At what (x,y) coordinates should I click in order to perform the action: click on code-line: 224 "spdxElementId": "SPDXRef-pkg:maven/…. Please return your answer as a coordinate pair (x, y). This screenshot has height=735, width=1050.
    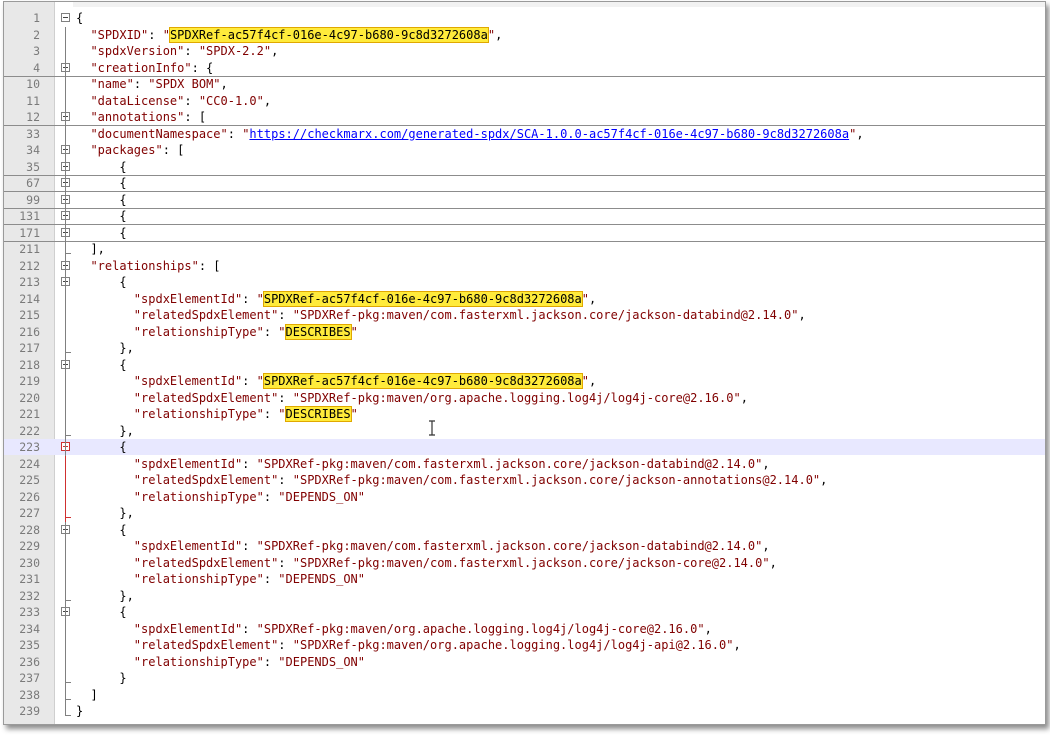
    Looking at the image, I should click on (524, 464).